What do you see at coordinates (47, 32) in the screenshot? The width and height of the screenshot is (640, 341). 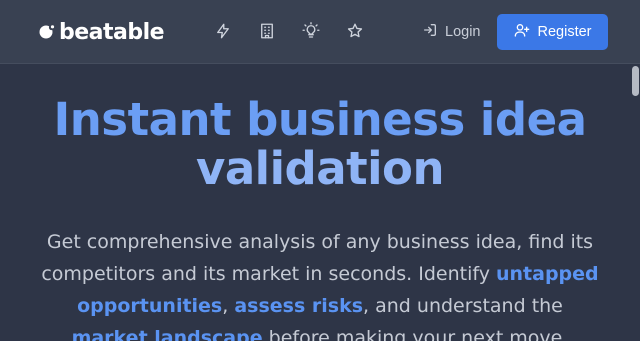 I see `logo-mark-icon` at bounding box center [47, 32].